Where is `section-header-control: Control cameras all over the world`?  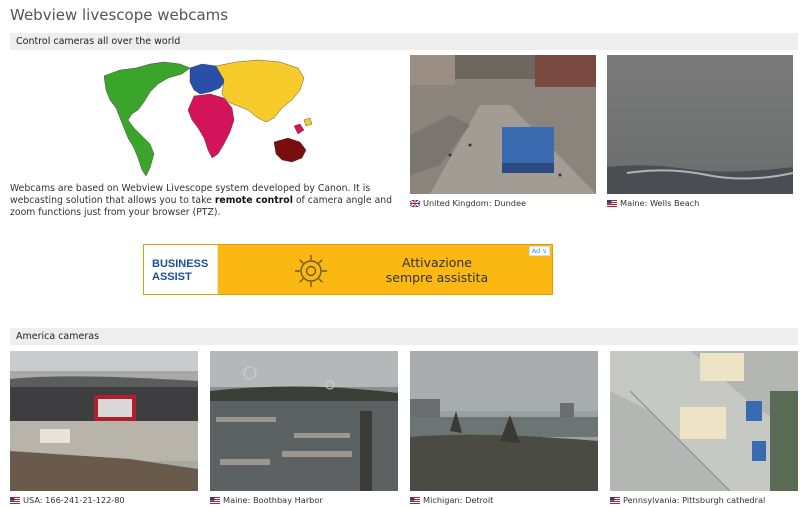
section-header-control: Control cameras all over the world is located at coordinates (404, 41).